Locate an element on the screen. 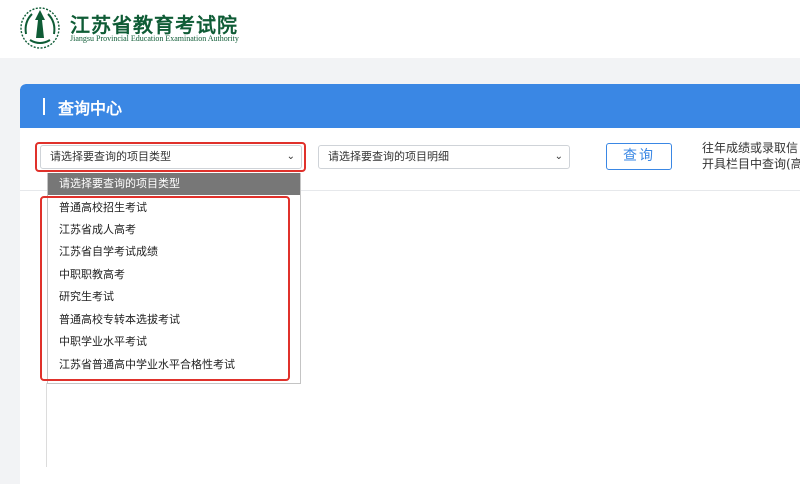  note-line-2: 开具栏目中查询(高 is located at coordinates (751, 164).